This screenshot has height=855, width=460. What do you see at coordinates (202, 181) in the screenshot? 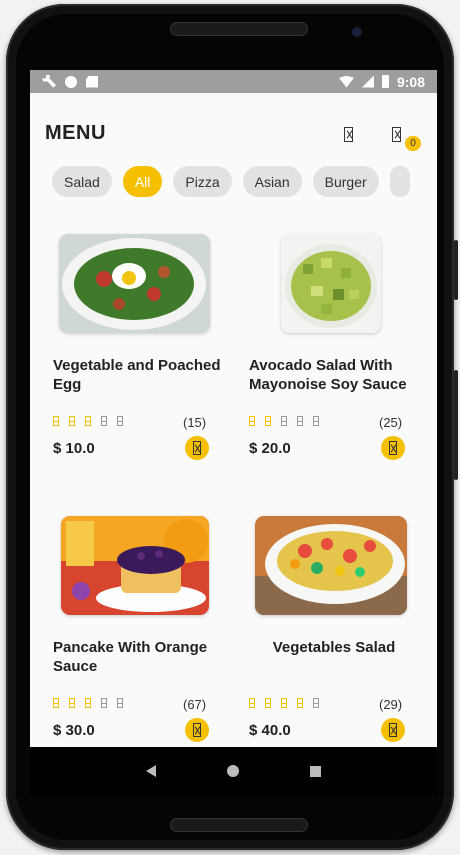
I see `category-chip-pizza: Pizza` at bounding box center [202, 181].